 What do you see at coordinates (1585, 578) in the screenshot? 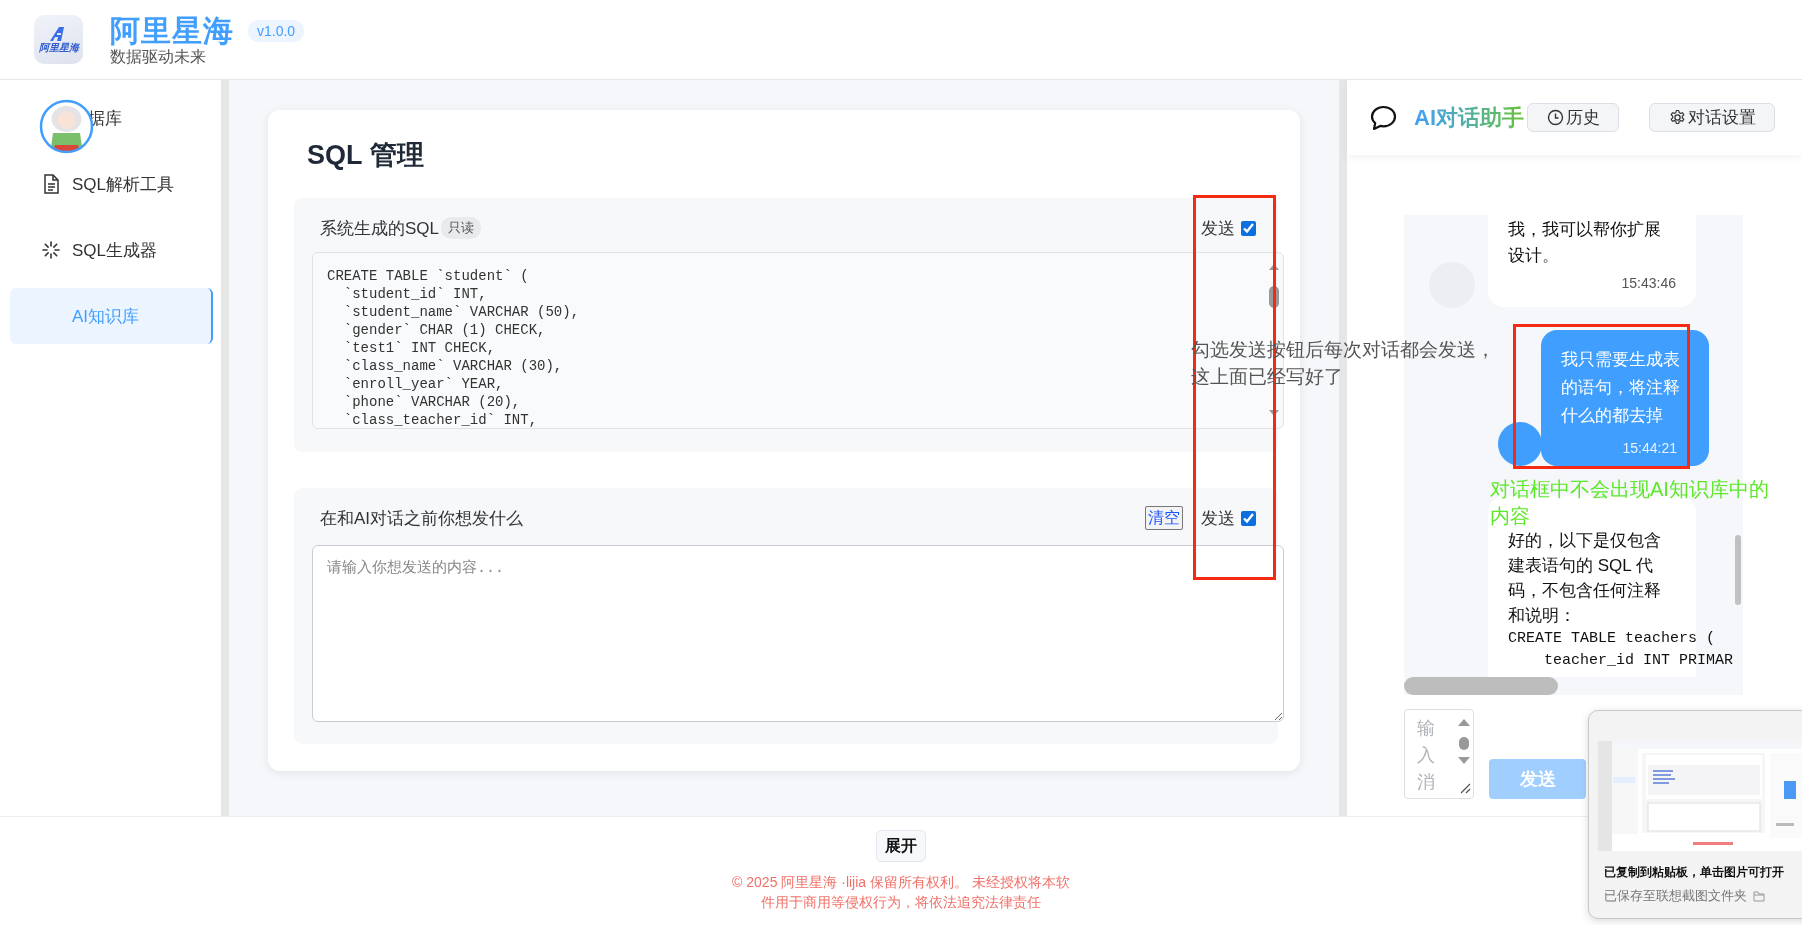
I see `message-text: 好的，以下是仅包含建表语句的 SQL 代码，不包含任何注释和说明：` at bounding box center [1585, 578].